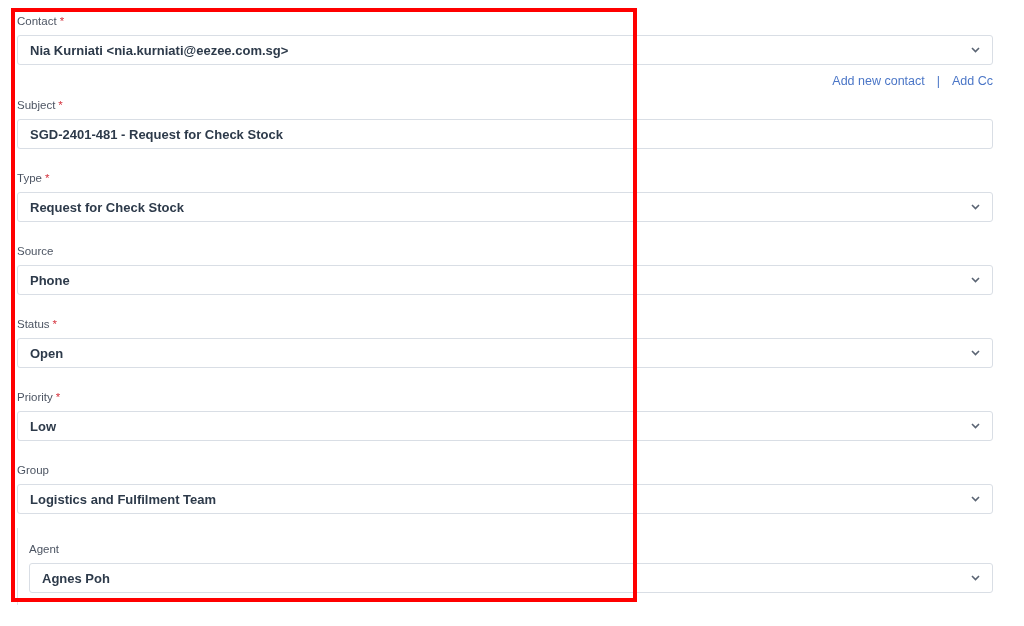  What do you see at coordinates (505, 353) in the screenshot?
I see `dropdown-field: Open` at bounding box center [505, 353].